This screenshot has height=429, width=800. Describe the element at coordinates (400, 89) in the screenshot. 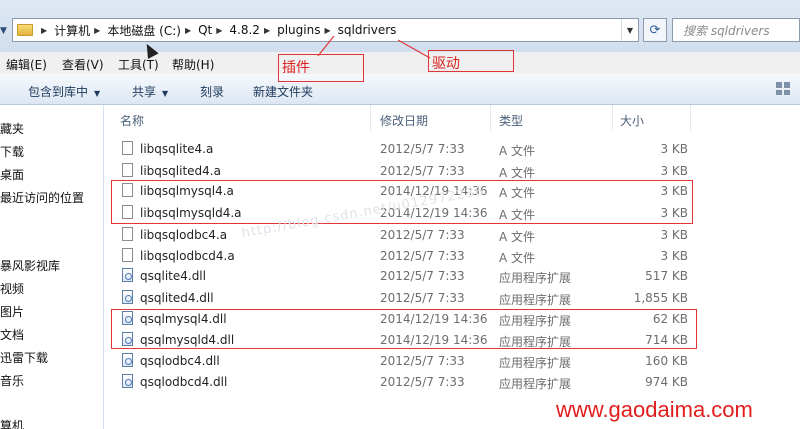

I see `command-toolbar: 包含到库中 ▼ 共享 ▼ 刻录 新建文件夹` at that location.